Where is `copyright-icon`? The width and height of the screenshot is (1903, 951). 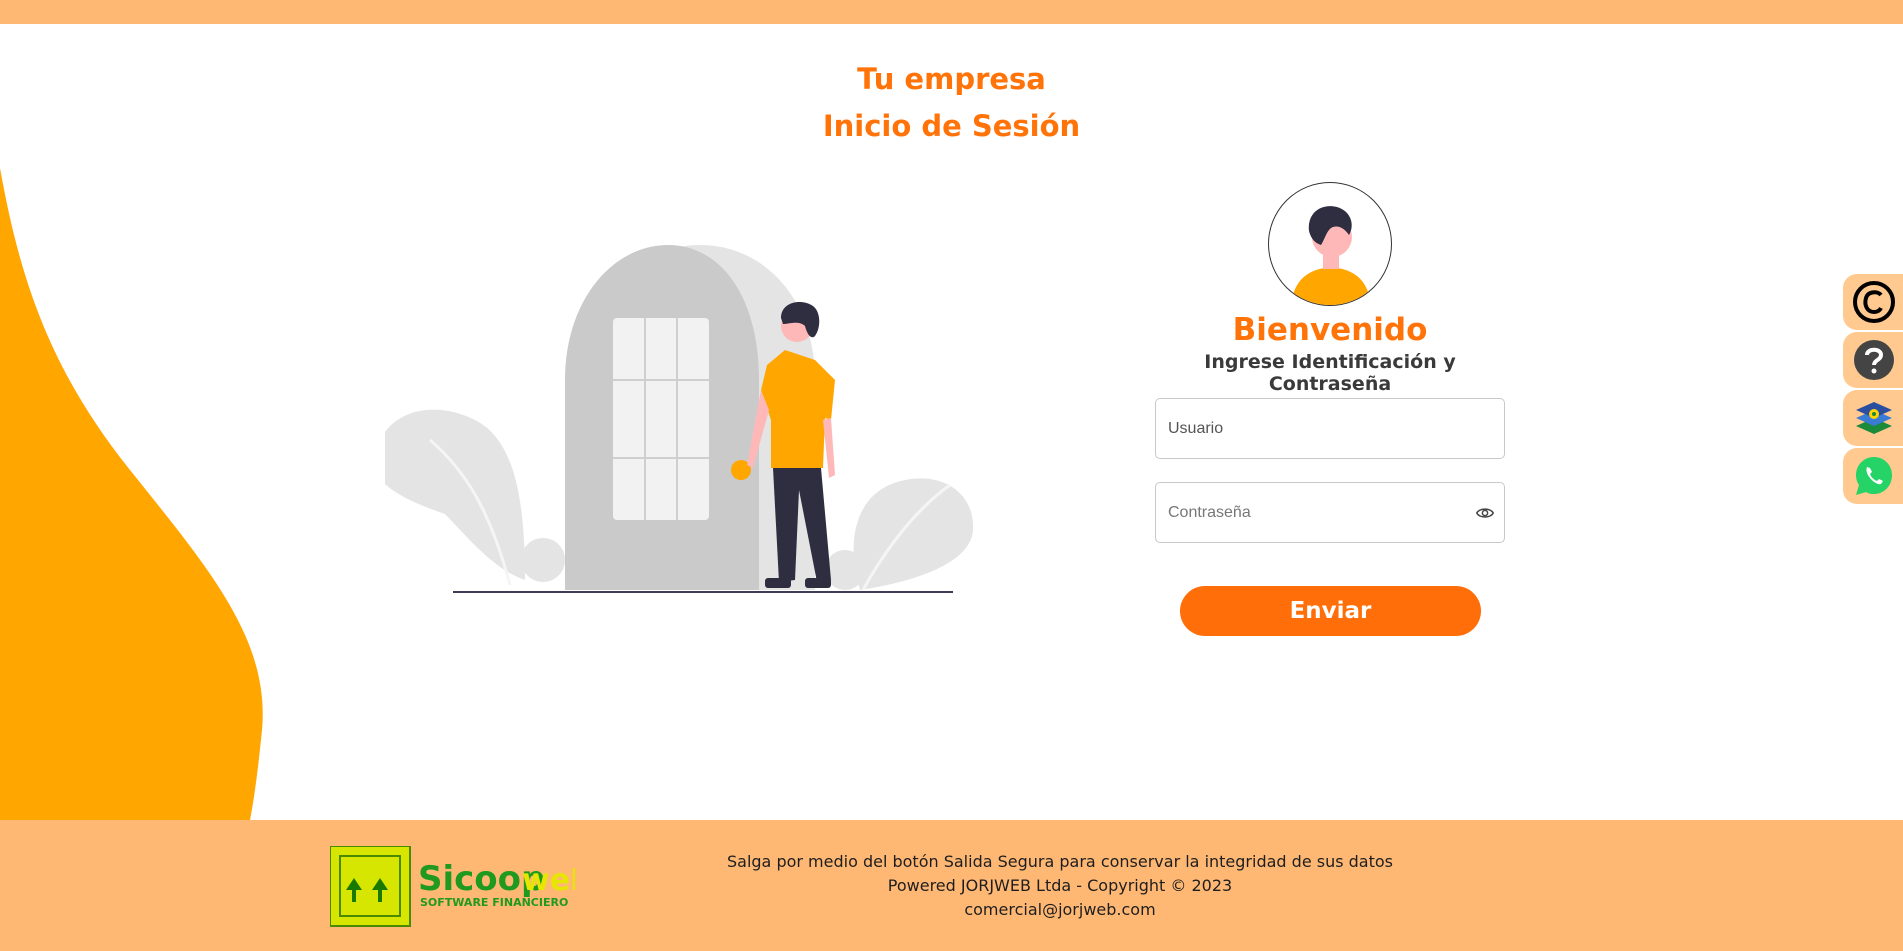 copyright-icon is located at coordinates (1874, 302).